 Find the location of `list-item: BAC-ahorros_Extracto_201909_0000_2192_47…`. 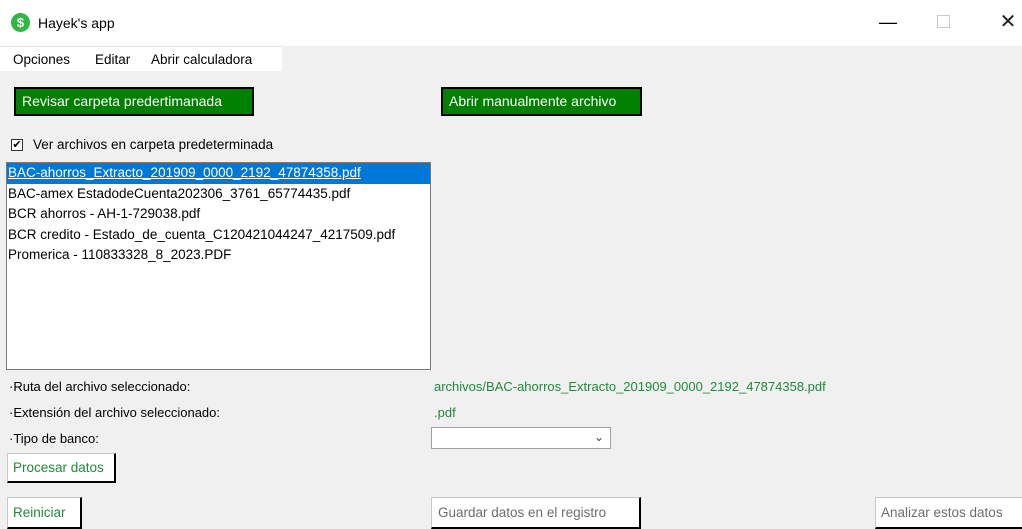

list-item: BAC-ahorros_Extracto_201909_0000_2192_47… is located at coordinates (218, 173).